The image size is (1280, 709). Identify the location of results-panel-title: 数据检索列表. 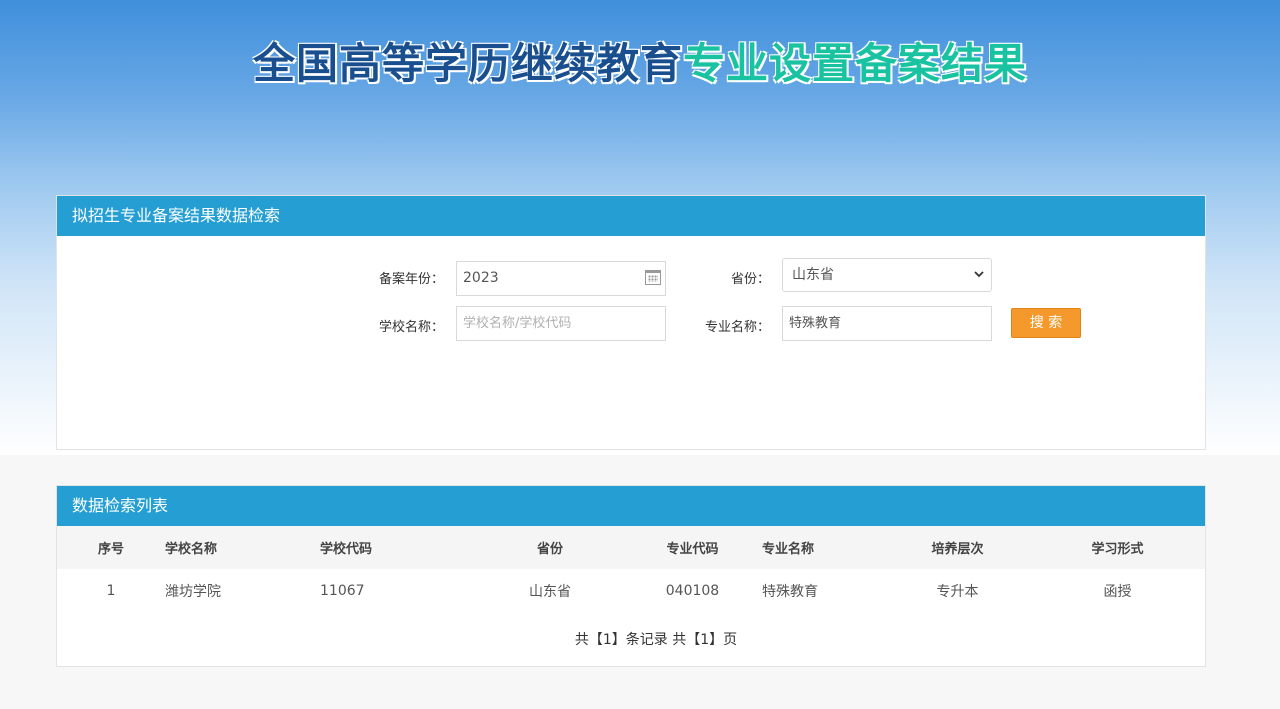
(631, 506).